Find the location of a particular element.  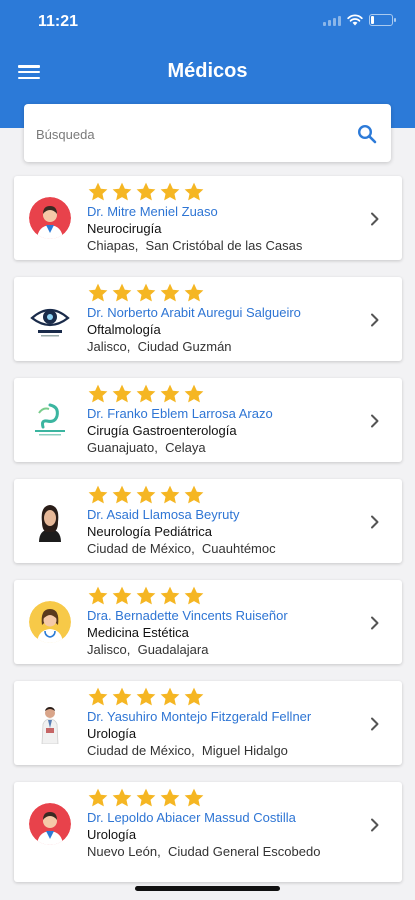

location-city: Miguel Hidalgo is located at coordinates (244, 750).